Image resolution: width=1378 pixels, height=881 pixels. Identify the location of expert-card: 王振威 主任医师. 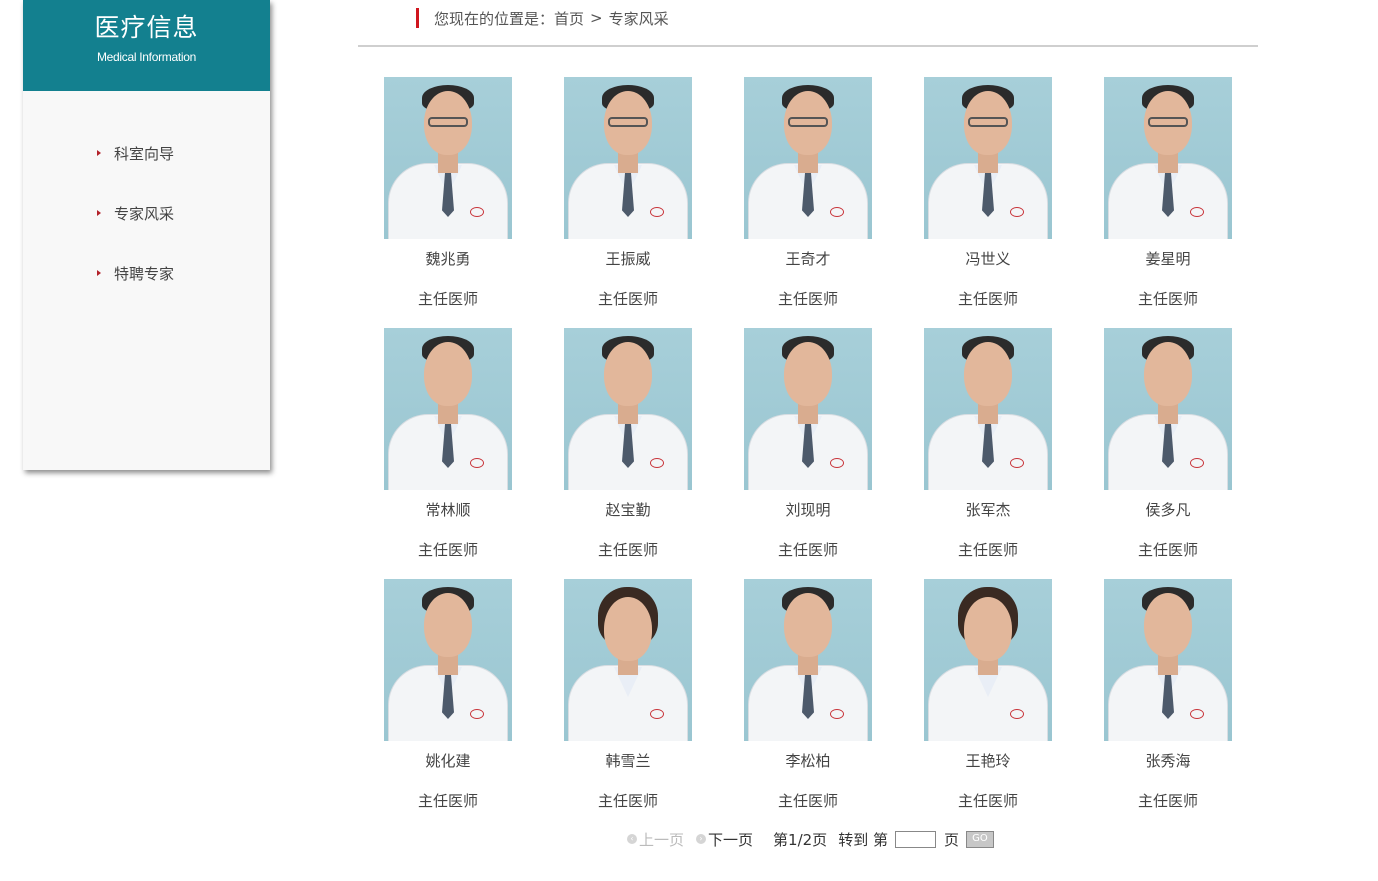
(628, 193).